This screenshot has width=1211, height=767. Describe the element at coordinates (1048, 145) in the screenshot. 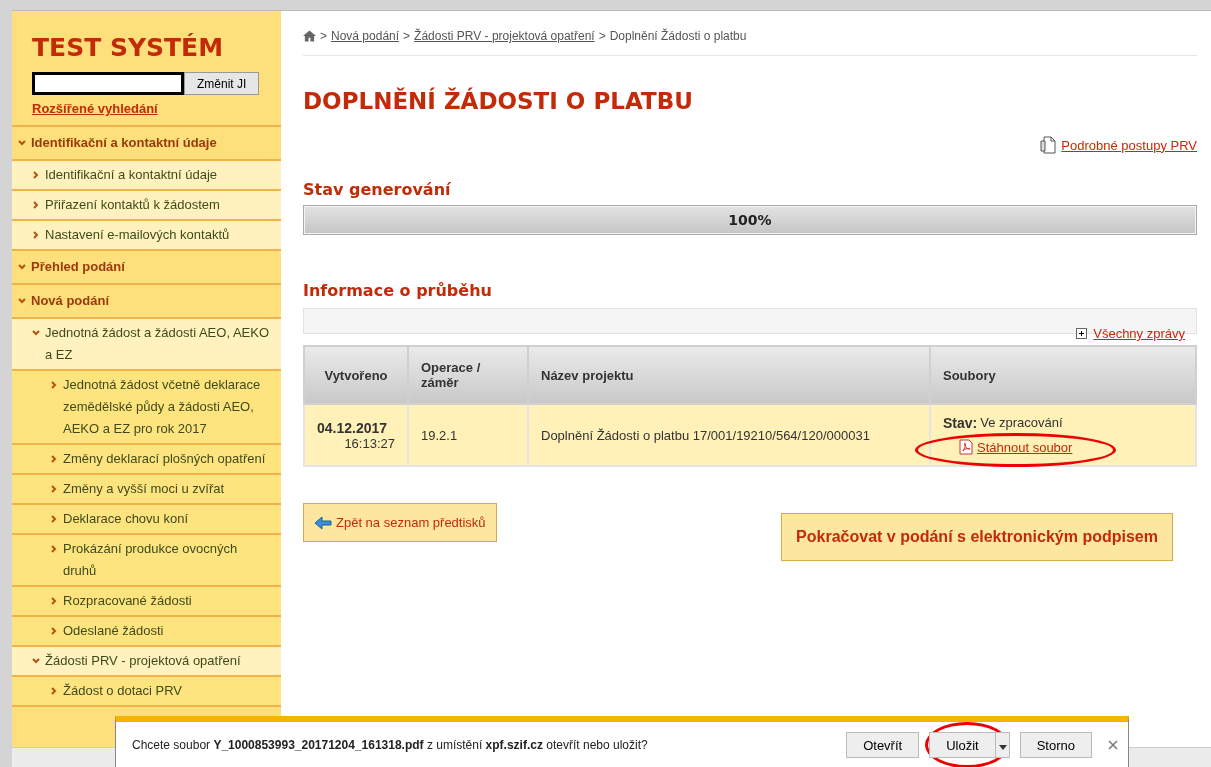

I see `document-icon` at that location.